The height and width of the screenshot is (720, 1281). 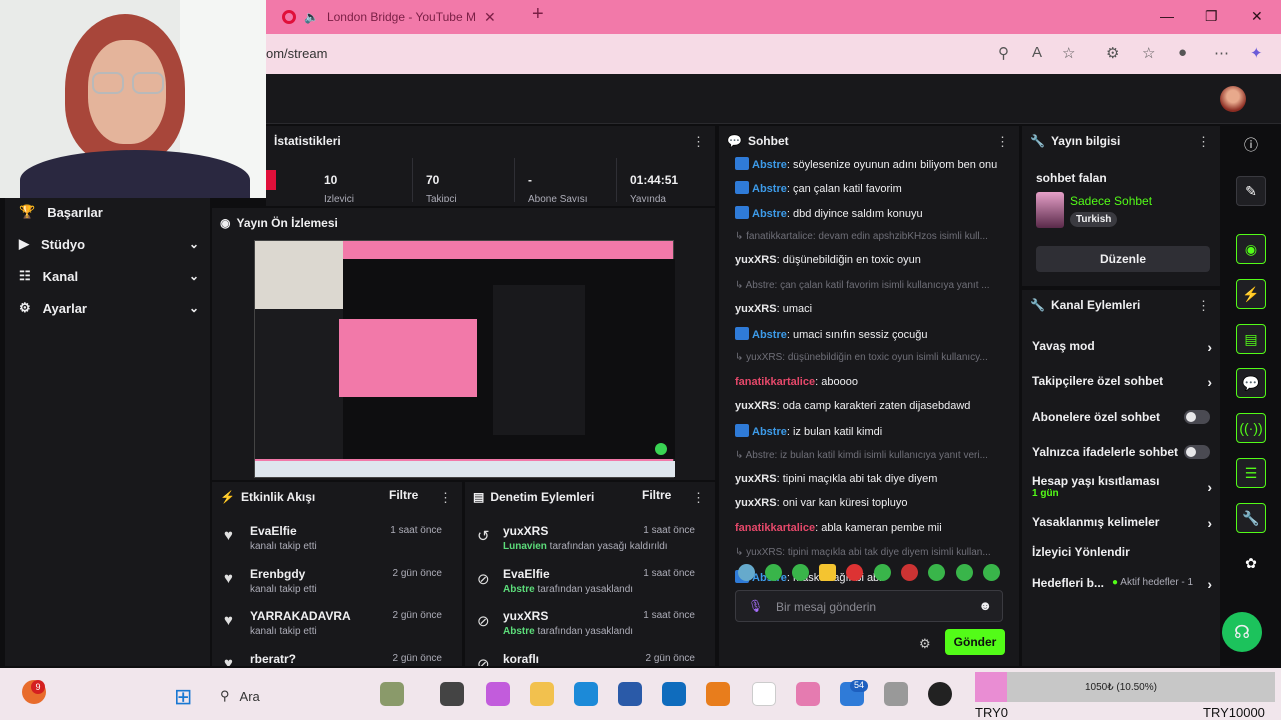 I want to click on preview-video, so click(x=464, y=359).